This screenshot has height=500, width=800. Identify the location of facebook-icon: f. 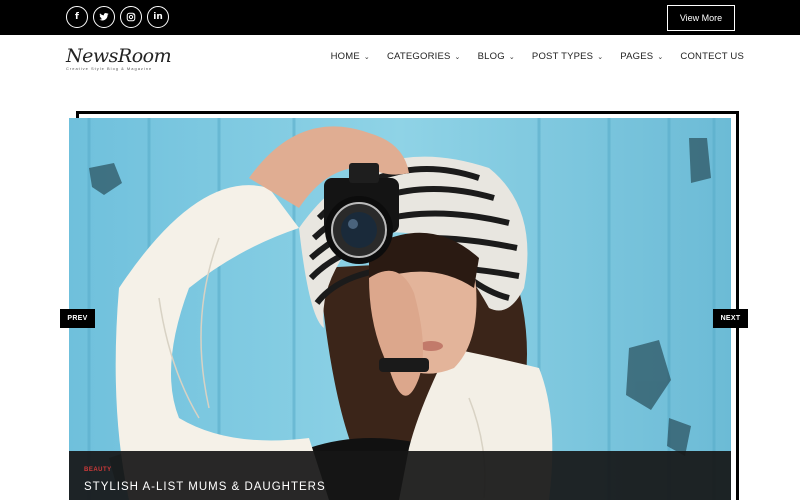
(77, 17).